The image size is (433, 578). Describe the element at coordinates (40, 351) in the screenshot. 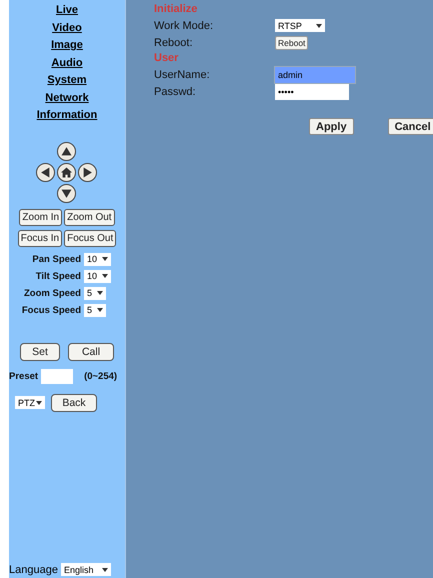

I see `preset-button: Set` at that location.